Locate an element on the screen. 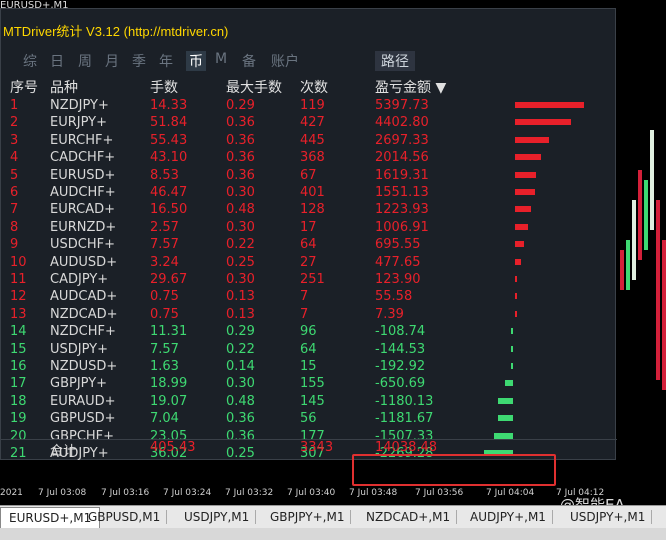 The width and height of the screenshot is (666, 540). row-lots: 0.75 is located at coordinates (164, 297).